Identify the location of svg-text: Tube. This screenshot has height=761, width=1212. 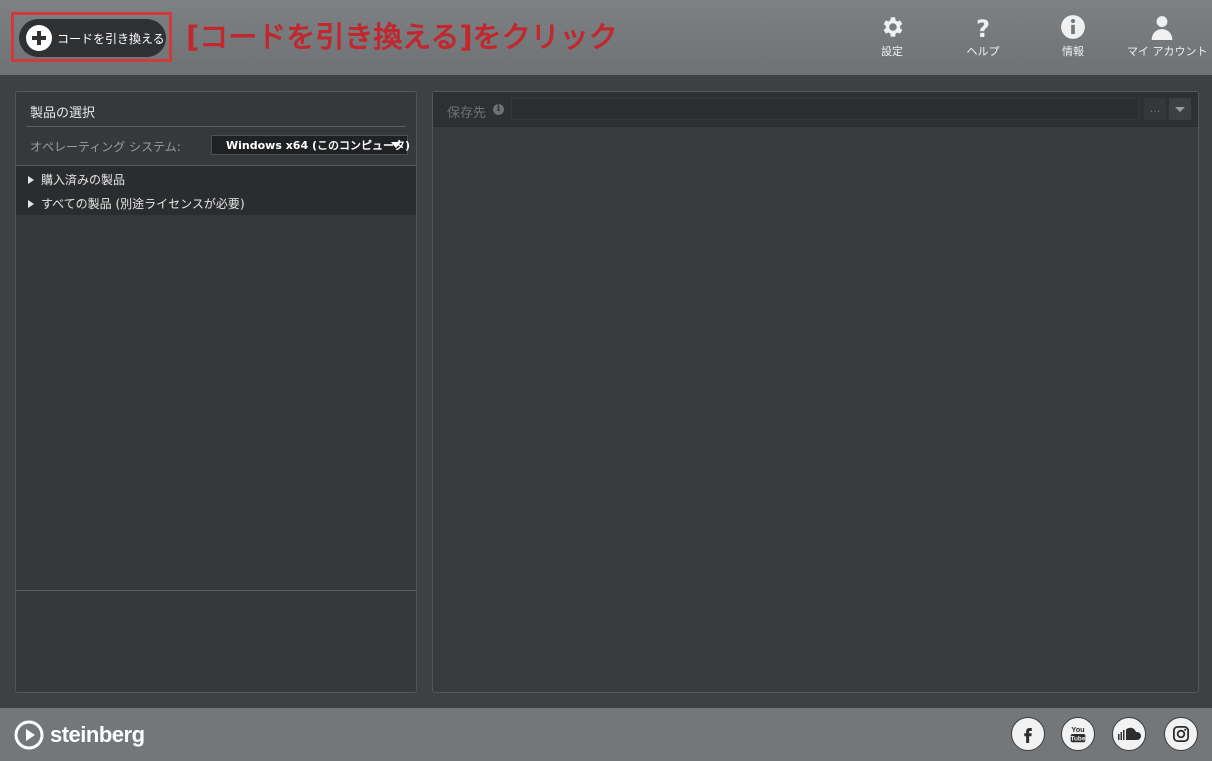
(1078, 738).